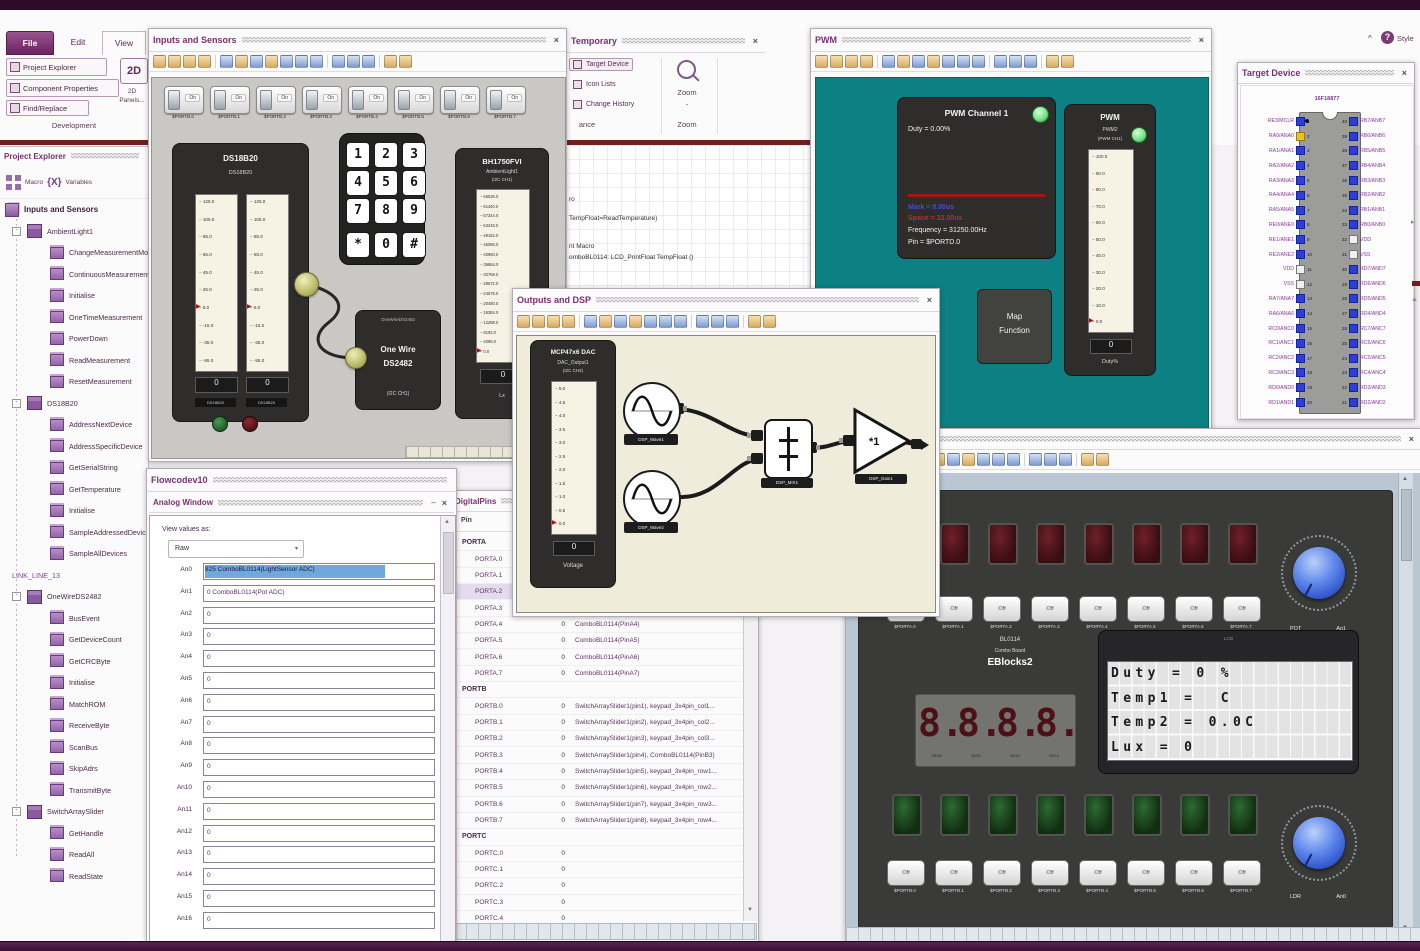  What do you see at coordinates (74, 404) in the screenshot?
I see `tree-item: - DS18B20` at bounding box center [74, 404].